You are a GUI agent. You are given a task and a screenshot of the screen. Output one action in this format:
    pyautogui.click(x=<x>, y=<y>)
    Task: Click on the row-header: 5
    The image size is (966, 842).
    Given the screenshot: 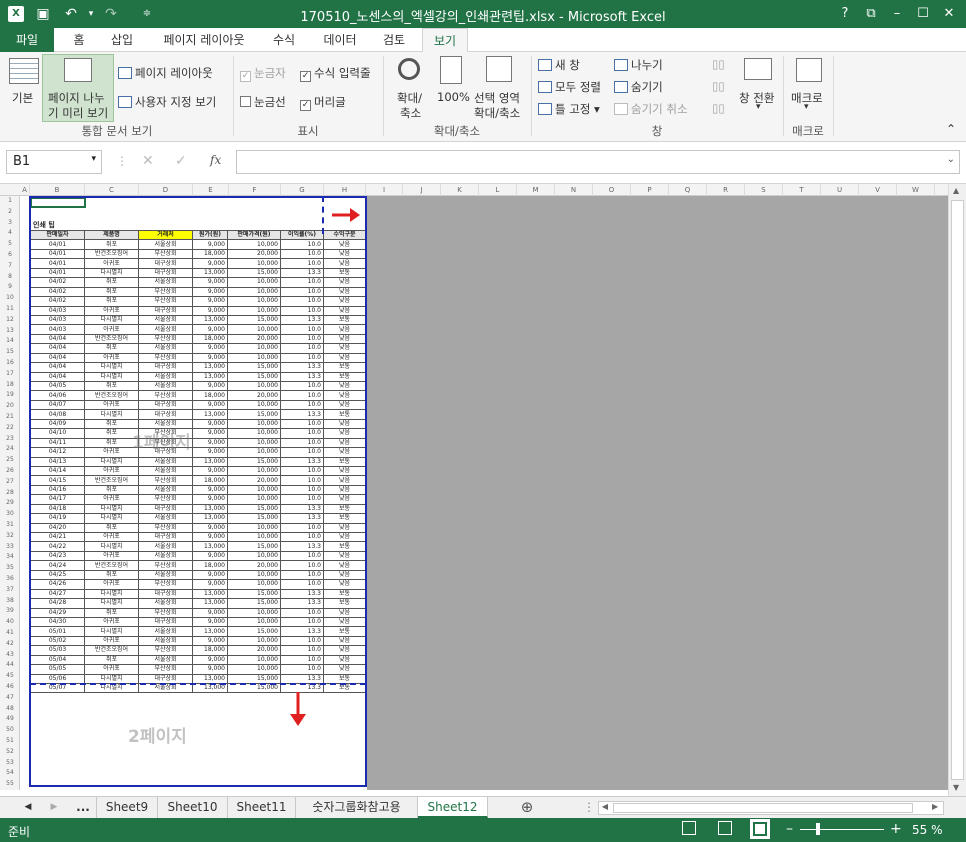 What is the action you would take?
    pyautogui.click(x=10, y=243)
    